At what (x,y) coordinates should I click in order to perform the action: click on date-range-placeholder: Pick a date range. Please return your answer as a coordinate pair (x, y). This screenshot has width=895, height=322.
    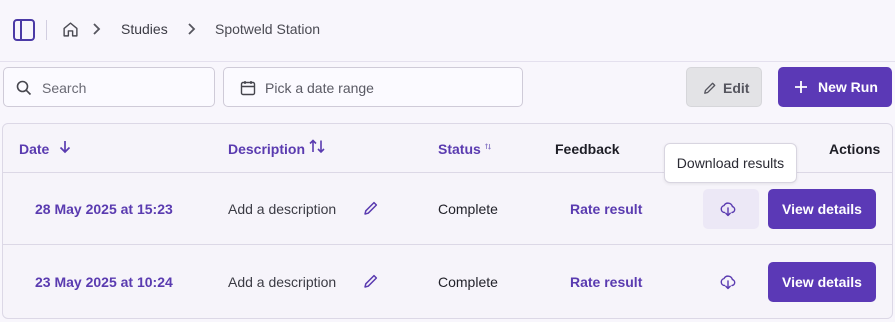
    Looking at the image, I should click on (319, 88).